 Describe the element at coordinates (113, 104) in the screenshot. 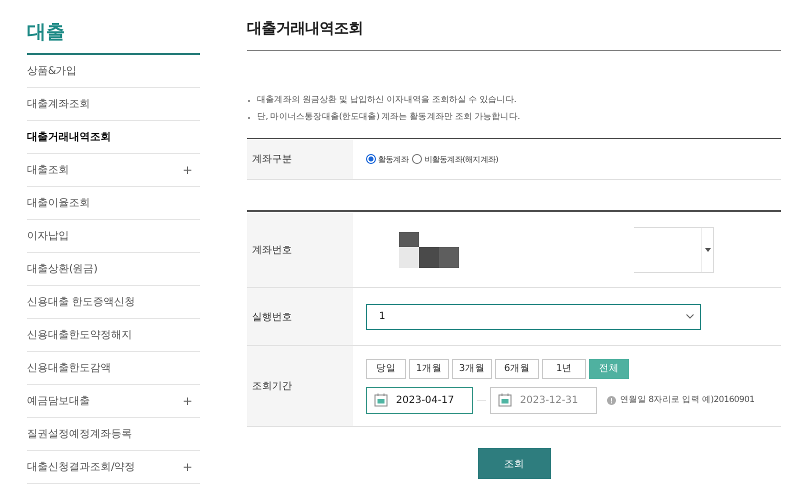

I see `sidebar-item: 대출계좌조회` at that location.